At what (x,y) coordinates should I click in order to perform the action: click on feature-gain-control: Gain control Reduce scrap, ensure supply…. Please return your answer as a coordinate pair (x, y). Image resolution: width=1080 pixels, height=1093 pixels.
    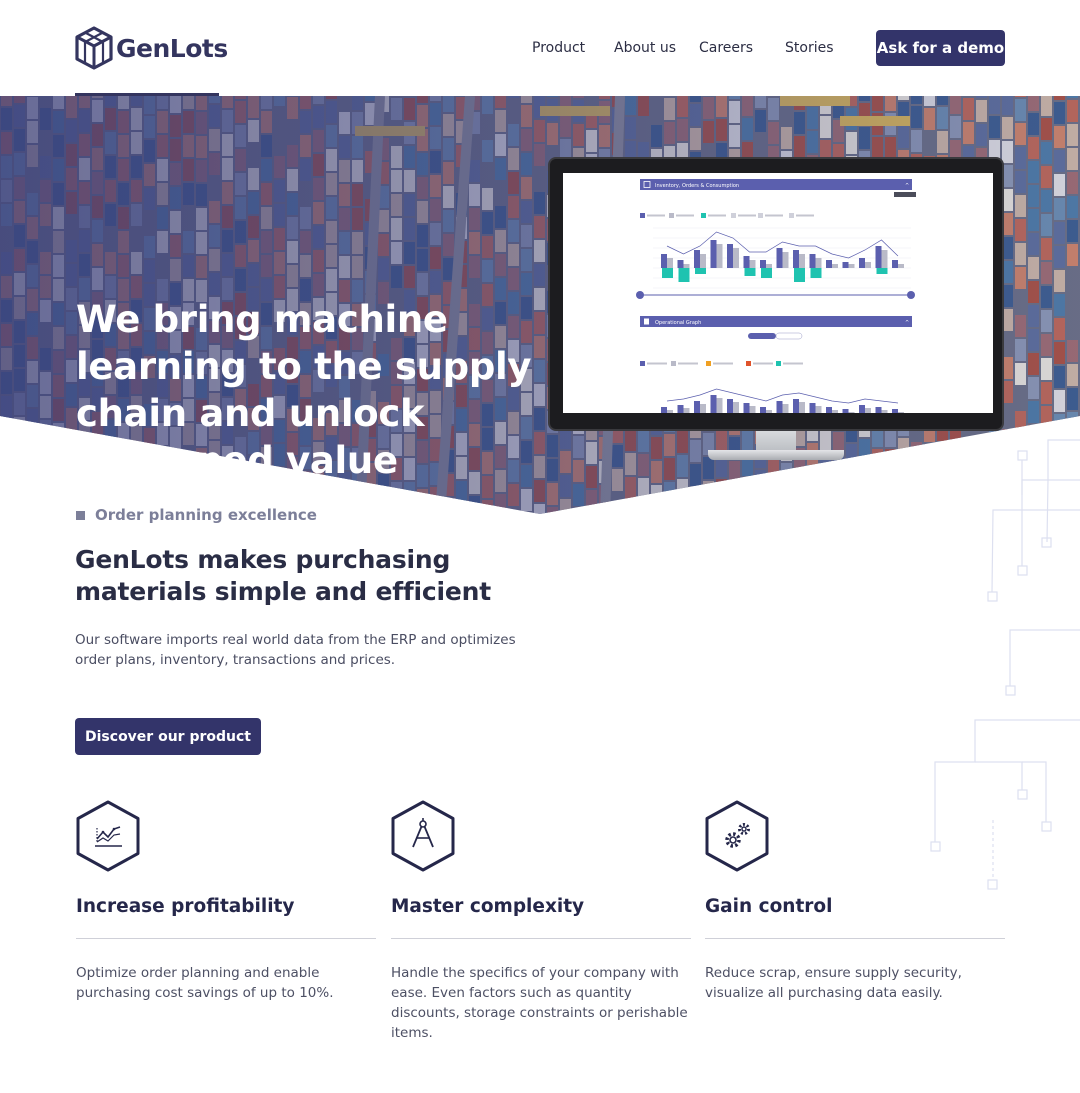
    Looking at the image, I should click on (854, 900).